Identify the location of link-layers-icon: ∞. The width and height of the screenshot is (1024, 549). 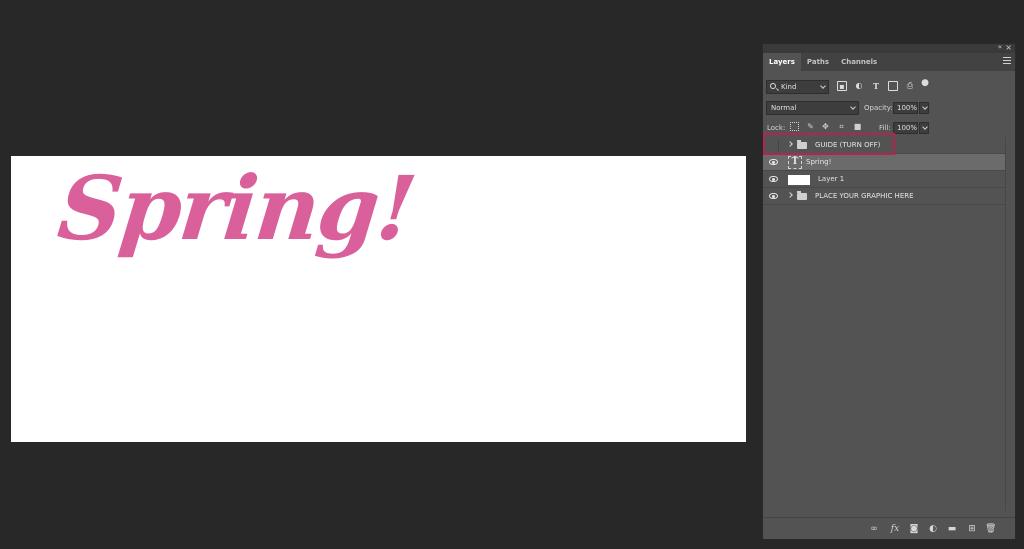
(874, 529).